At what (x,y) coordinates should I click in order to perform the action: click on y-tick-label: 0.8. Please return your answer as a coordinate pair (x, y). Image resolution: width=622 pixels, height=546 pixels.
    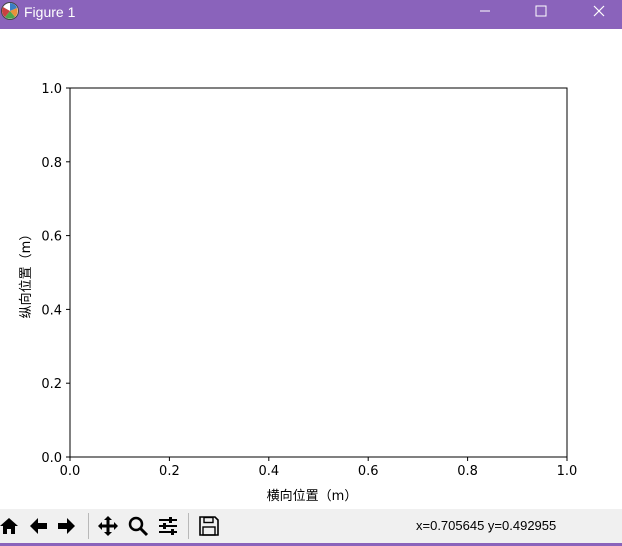
    Looking at the image, I should click on (51, 163).